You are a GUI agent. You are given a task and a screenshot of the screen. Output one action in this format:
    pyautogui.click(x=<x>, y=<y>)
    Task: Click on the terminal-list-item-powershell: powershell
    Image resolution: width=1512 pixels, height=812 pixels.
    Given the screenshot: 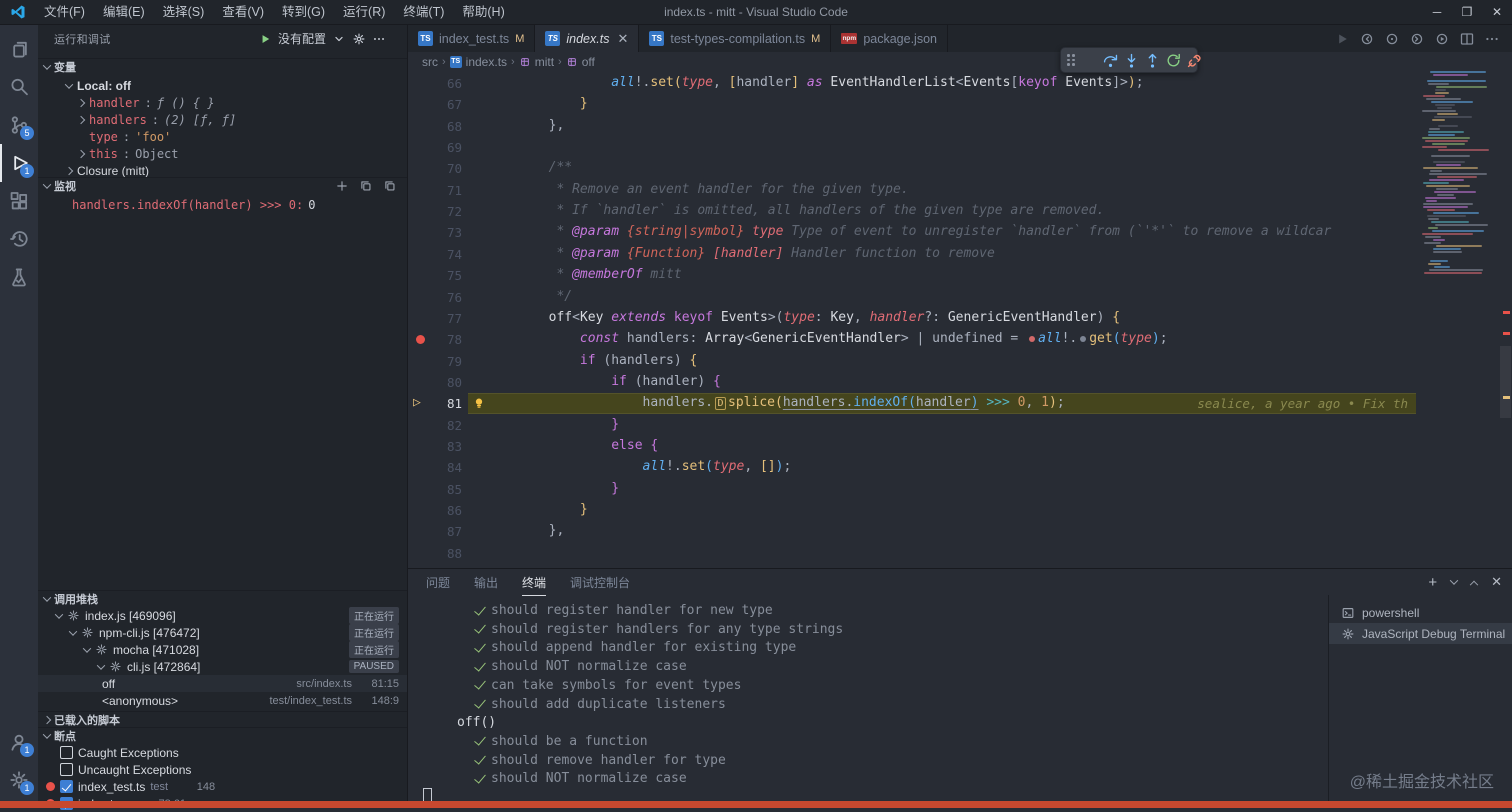 What is the action you would take?
    pyautogui.click(x=1420, y=612)
    